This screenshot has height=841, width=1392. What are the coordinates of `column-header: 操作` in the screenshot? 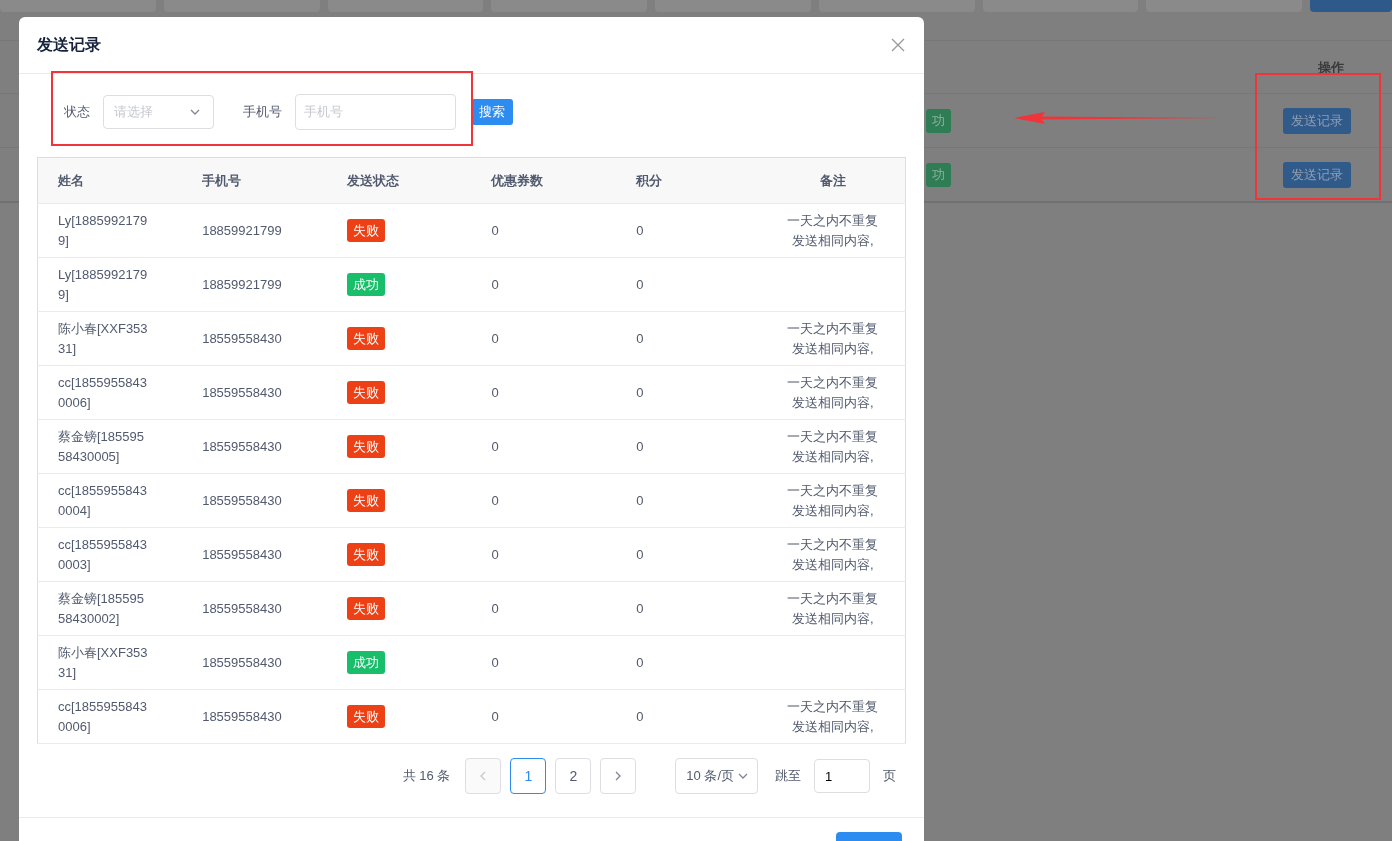 It's located at (1331, 68).